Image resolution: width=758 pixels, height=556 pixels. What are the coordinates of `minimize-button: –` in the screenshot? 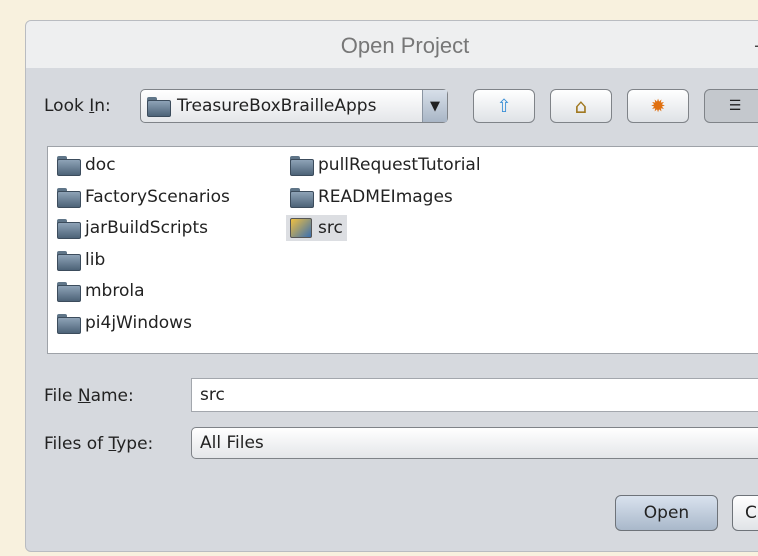 It's located at (756, 45).